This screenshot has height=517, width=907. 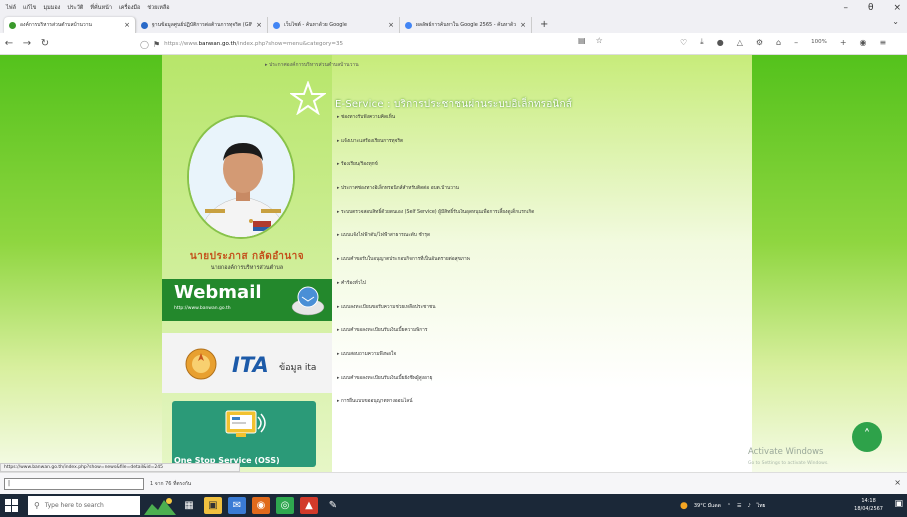 I want to click on language-indicator: ไทย, so click(x=761, y=506).